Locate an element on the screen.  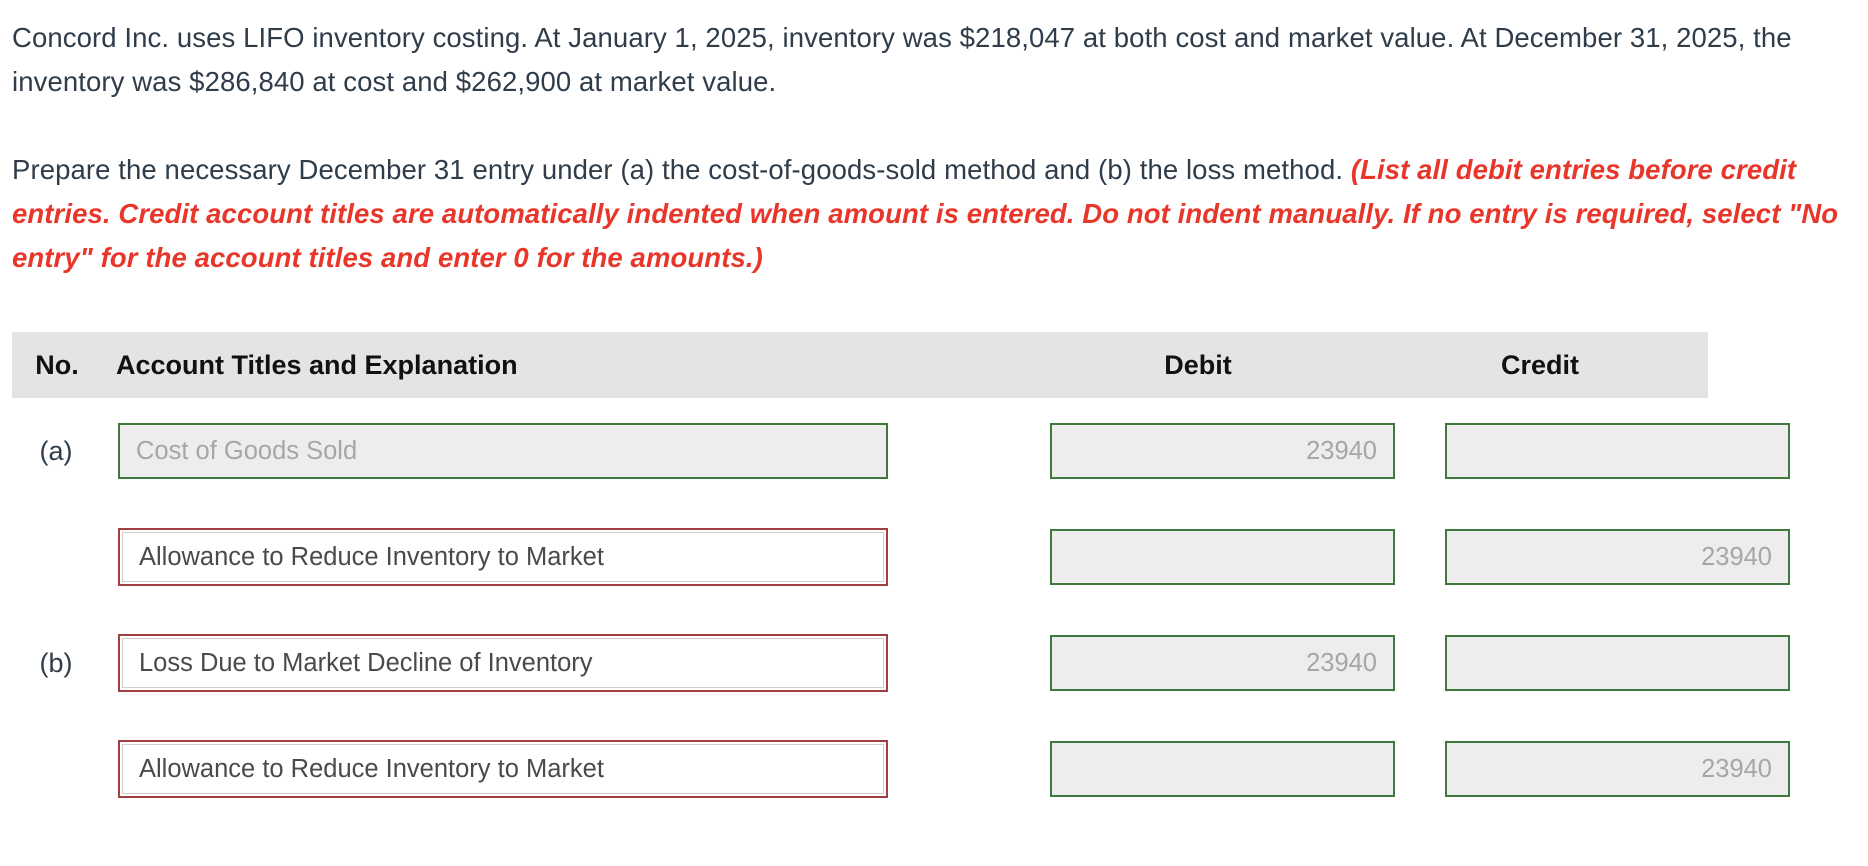
column-header-credit: Credit is located at coordinates (1539, 364).